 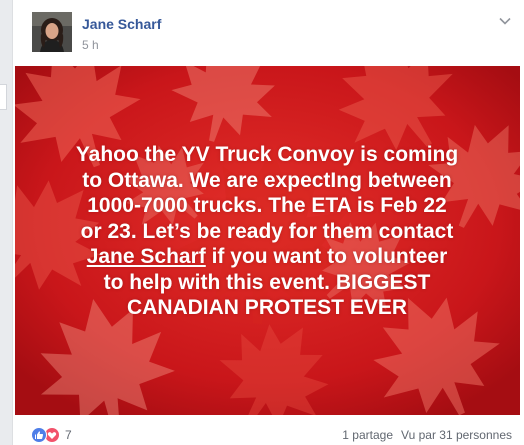 What do you see at coordinates (146, 256) in the screenshot?
I see `mention-link: Jane Scharf` at bounding box center [146, 256].